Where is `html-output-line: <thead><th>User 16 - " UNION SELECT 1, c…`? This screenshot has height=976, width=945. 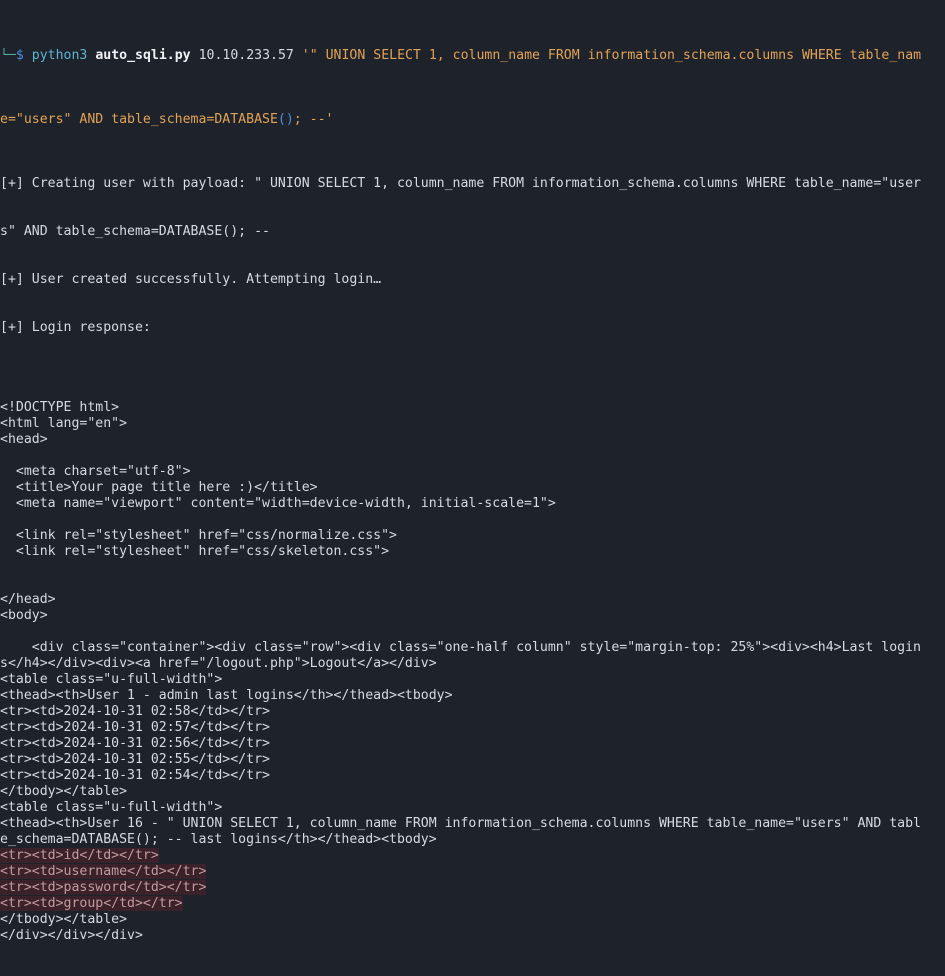
html-output-line: <thead><th>User 16 - " UNION SELECT 1, c… is located at coordinates (460, 823).